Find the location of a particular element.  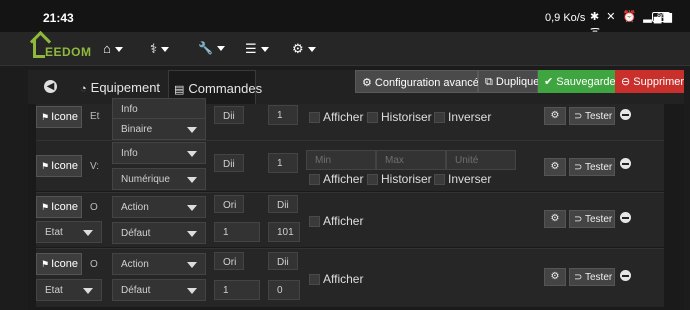

value-field-b: 101 is located at coordinates (284, 232).